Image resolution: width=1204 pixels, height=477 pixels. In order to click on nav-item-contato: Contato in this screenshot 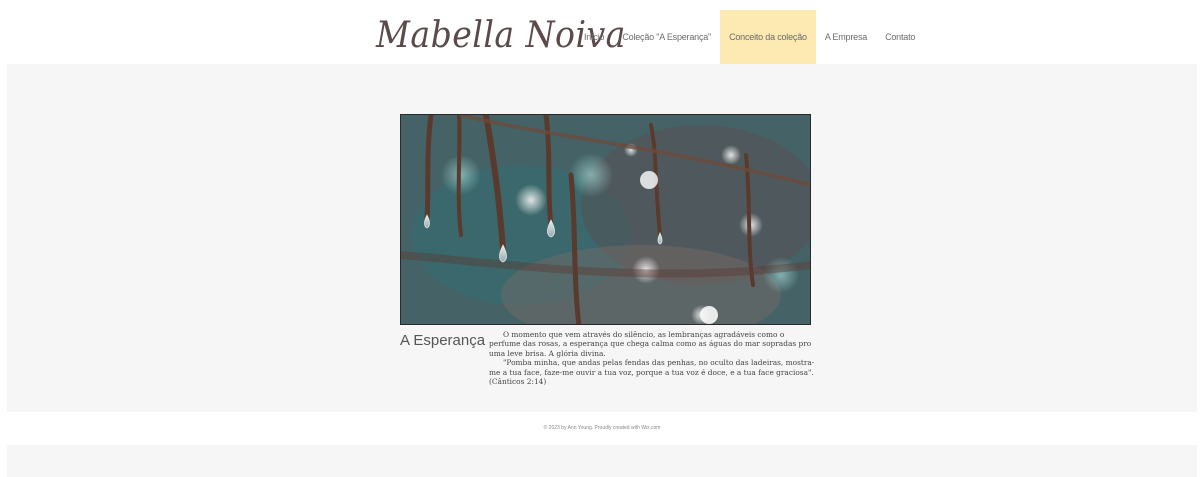, I will do `click(900, 37)`.